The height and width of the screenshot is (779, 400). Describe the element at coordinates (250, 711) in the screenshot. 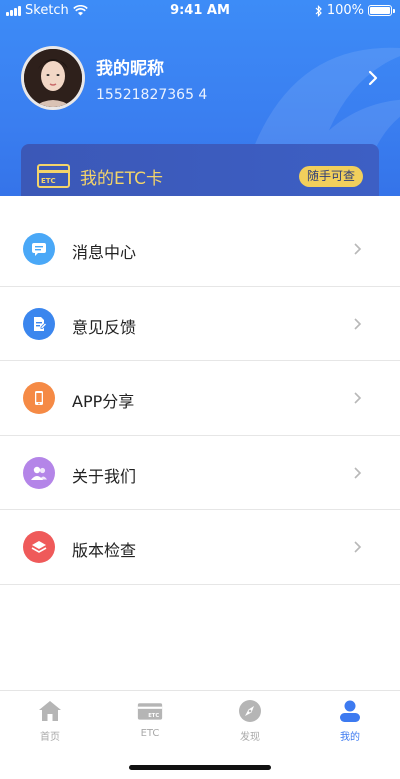

I see `compass-icon` at that location.